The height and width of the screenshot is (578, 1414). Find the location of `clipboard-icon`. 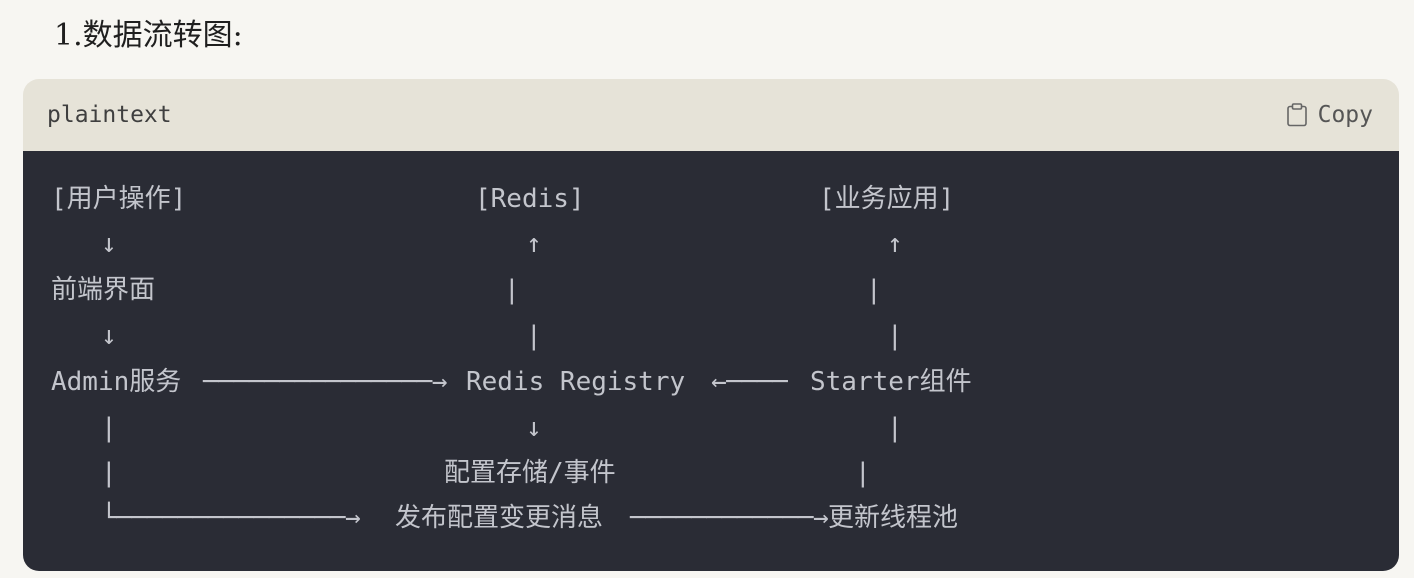

clipboard-icon is located at coordinates (1297, 115).